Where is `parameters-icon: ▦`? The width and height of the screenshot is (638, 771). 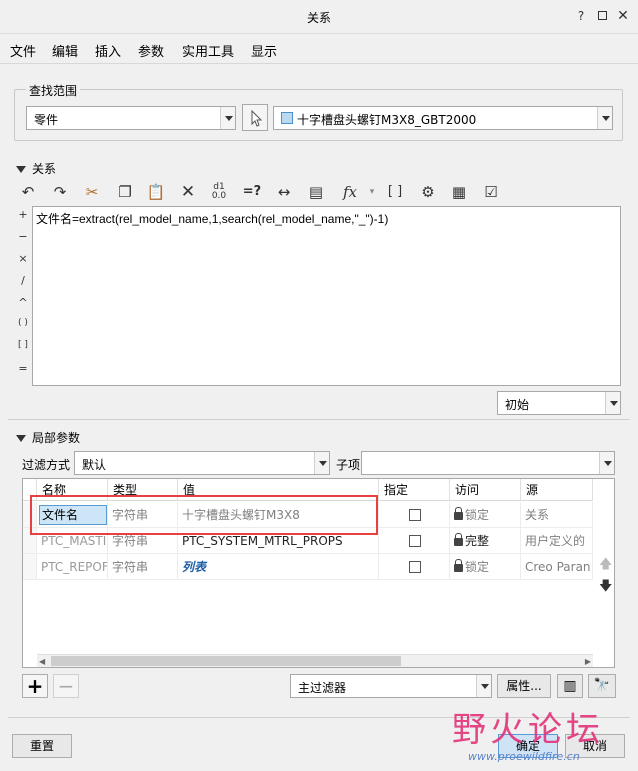
parameters-icon: ▦ is located at coordinates (459, 192).